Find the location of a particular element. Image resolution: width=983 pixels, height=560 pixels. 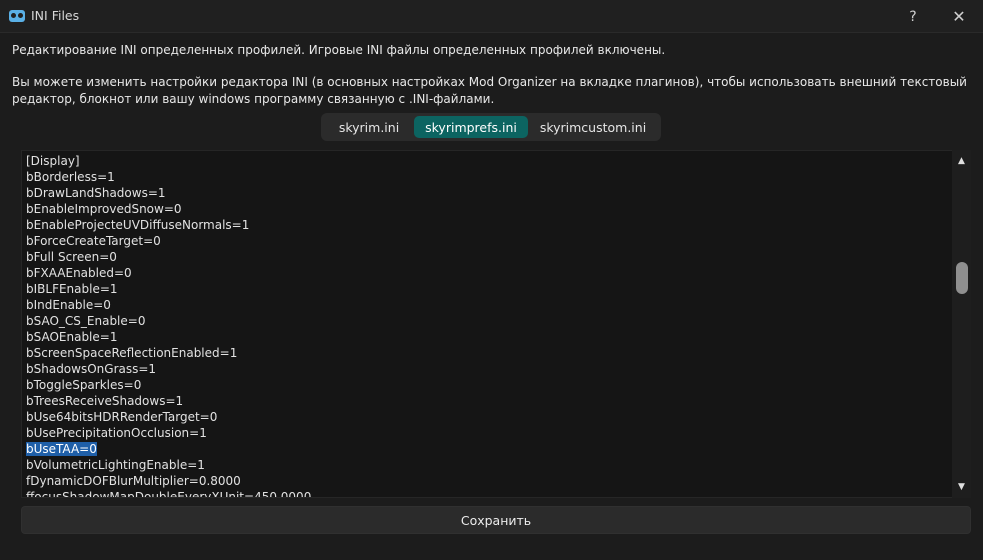

arrow-up-icon: ▲ is located at coordinates (961, 161).